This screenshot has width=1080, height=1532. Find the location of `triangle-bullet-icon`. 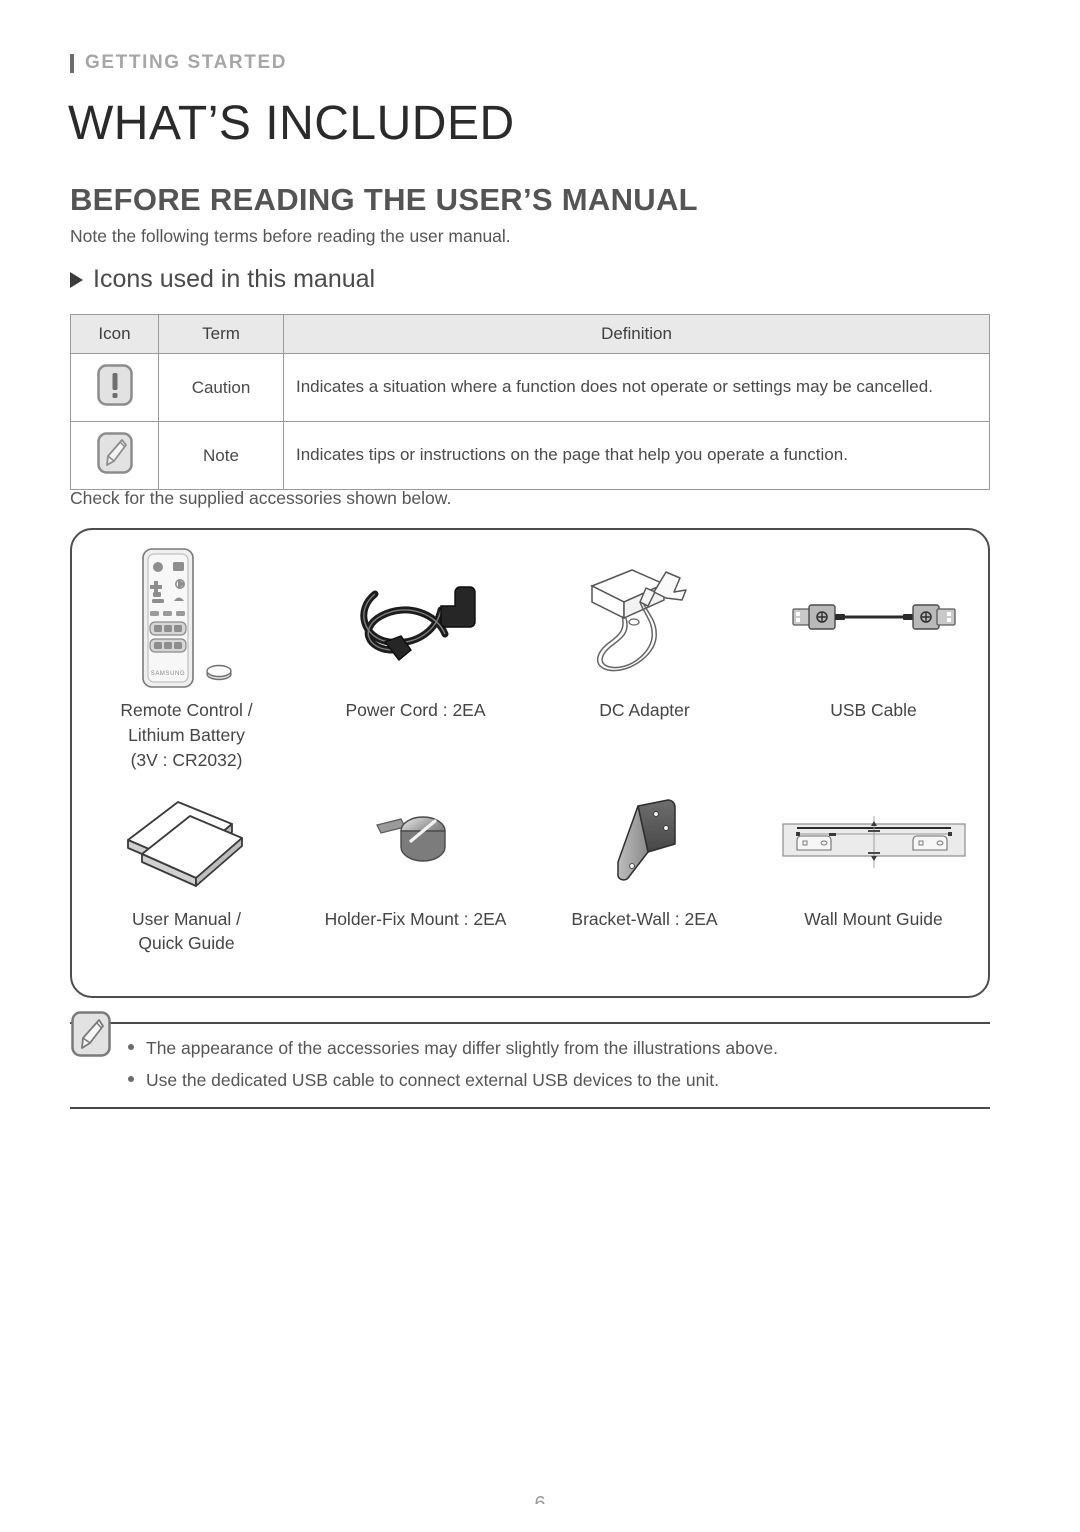

triangle-bullet-icon is located at coordinates (76, 279).